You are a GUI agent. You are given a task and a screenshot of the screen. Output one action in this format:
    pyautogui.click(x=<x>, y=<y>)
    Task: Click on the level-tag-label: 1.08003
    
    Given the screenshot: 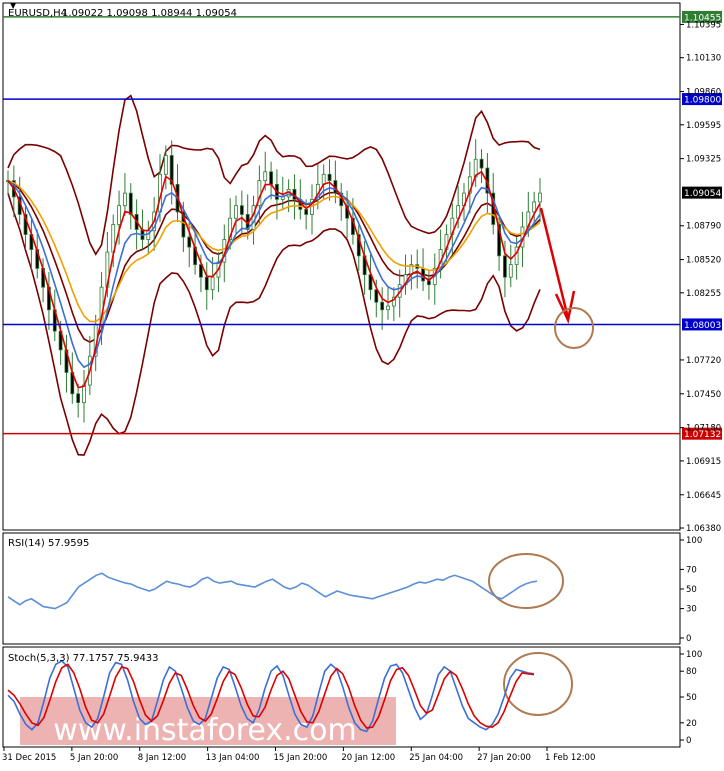 What is the action you would take?
    pyautogui.click(x=702, y=326)
    